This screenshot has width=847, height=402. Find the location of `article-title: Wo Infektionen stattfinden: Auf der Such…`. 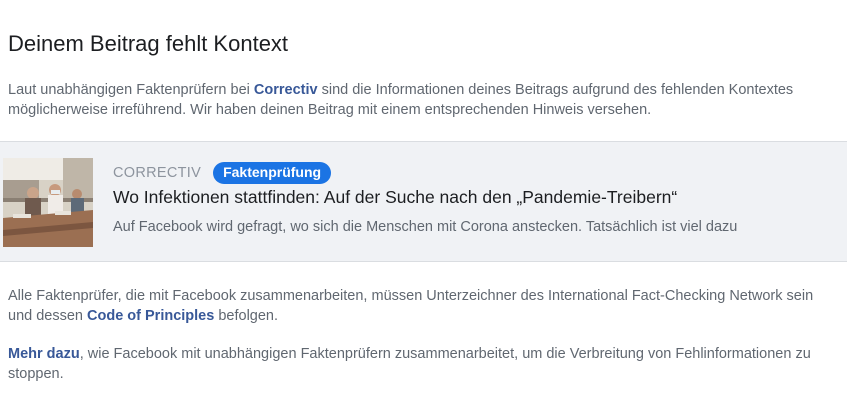

article-title: Wo Infektionen stattfinden: Auf der Such… is located at coordinates (395, 197).